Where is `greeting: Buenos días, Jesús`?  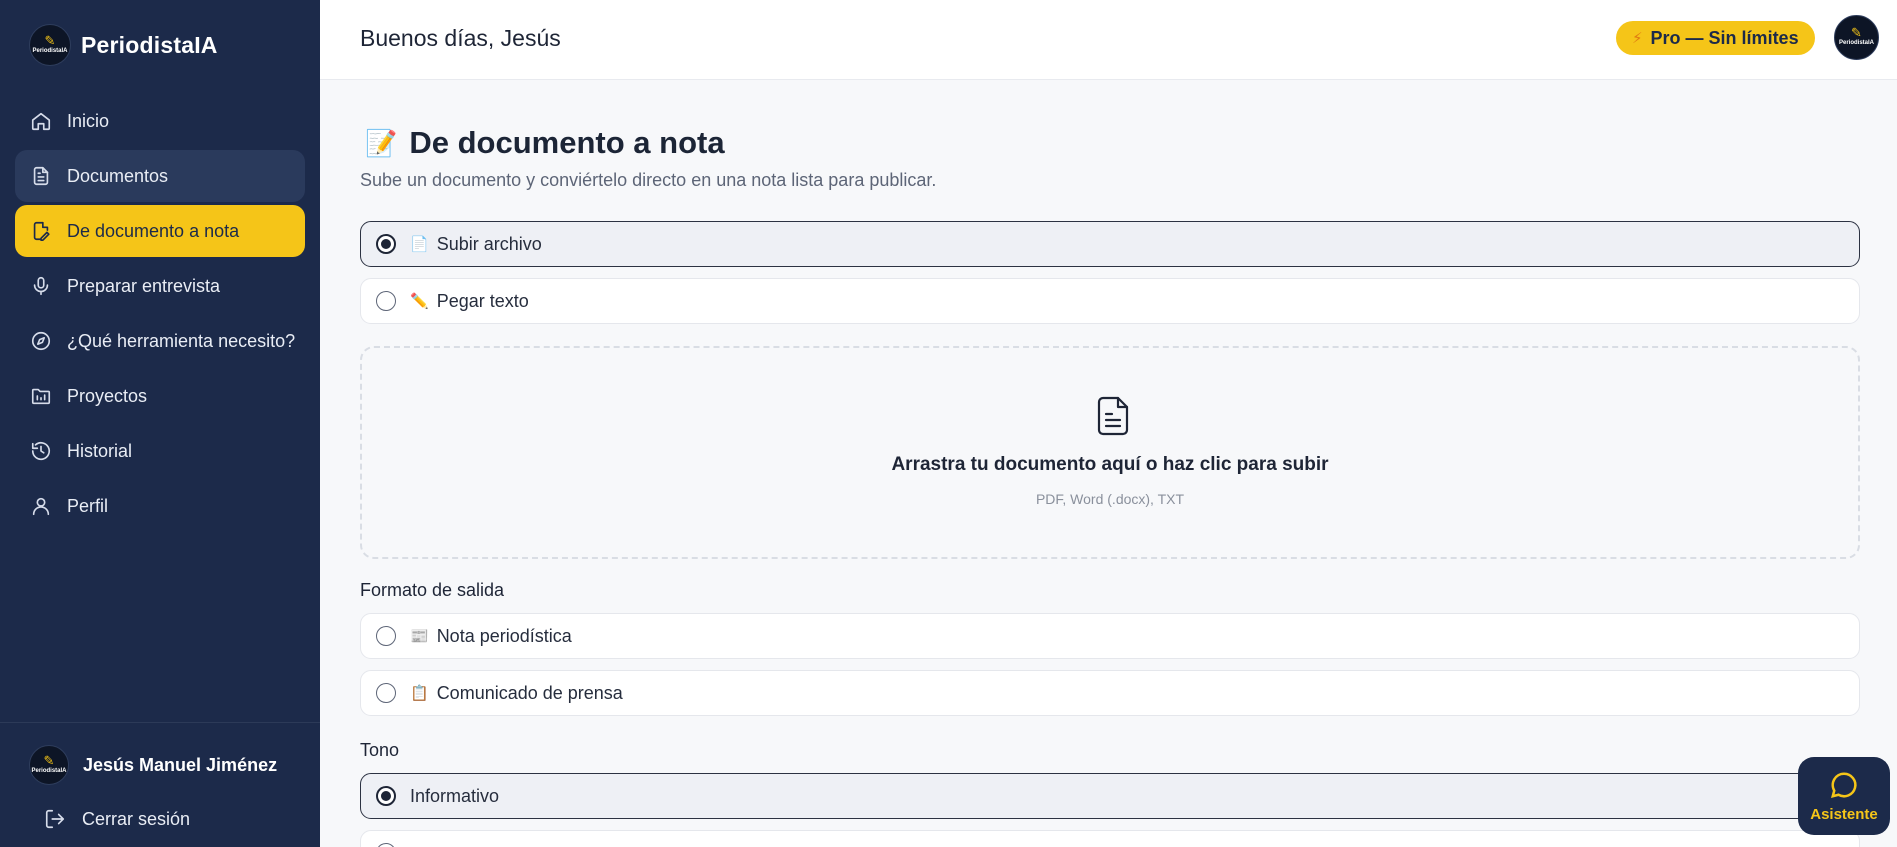 greeting: Buenos días, Jesús is located at coordinates (460, 38).